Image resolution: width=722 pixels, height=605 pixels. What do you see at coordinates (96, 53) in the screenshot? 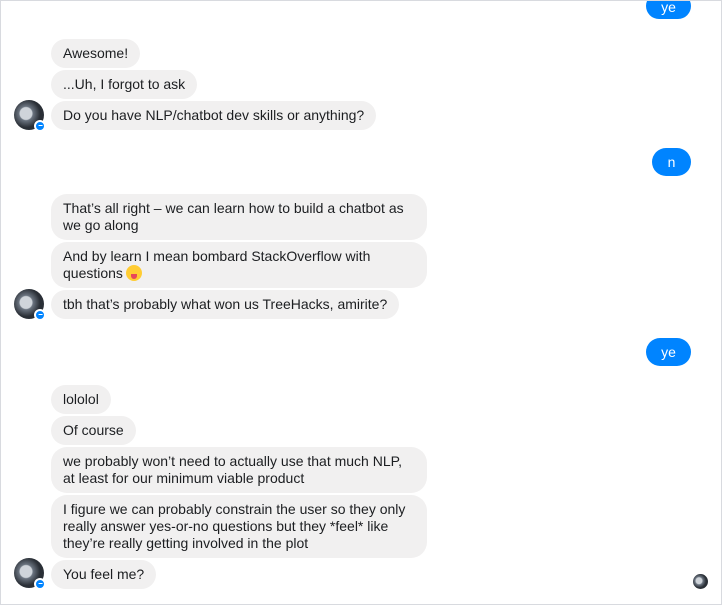
I see `message-bubble-incoming: Awesome!` at bounding box center [96, 53].